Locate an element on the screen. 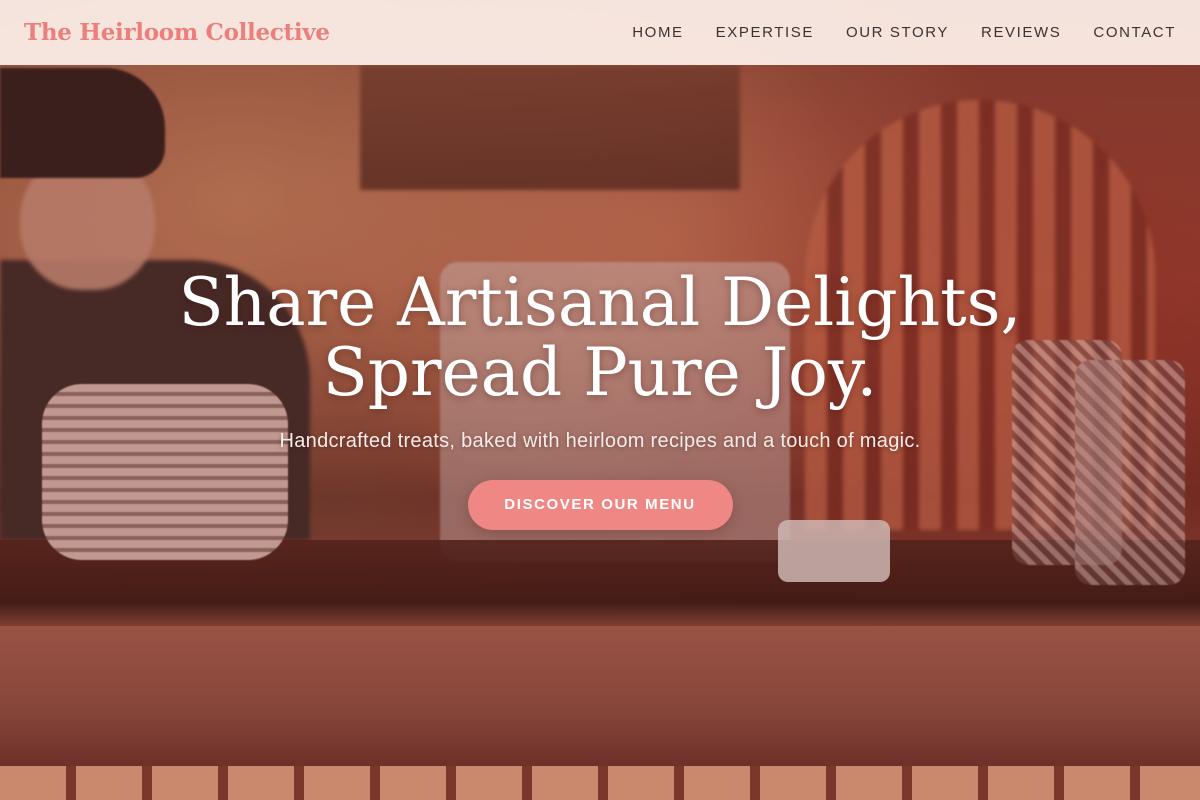 Image resolution: width=1200 pixels, height=800 pixels. hero-title-line-2: Spread Pure Joy. is located at coordinates (600, 372).